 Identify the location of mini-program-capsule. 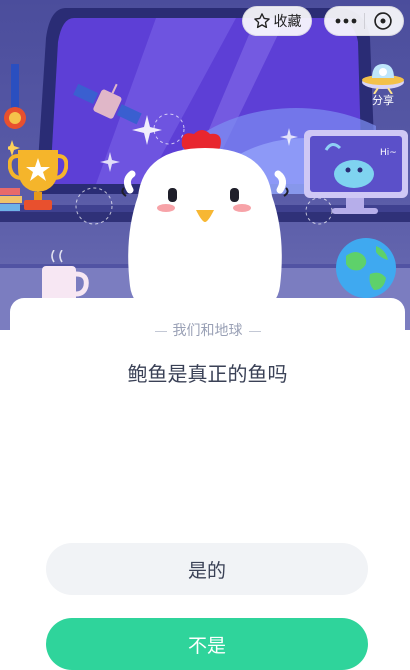
(364, 21).